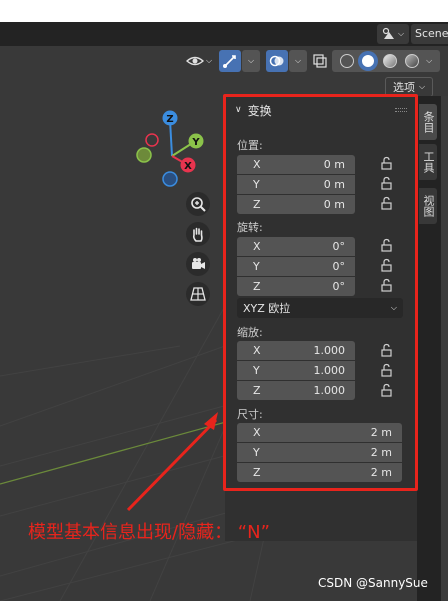  Describe the element at coordinates (373, 583) in the screenshot. I see `watermark: CSDN @SannySue` at that location.